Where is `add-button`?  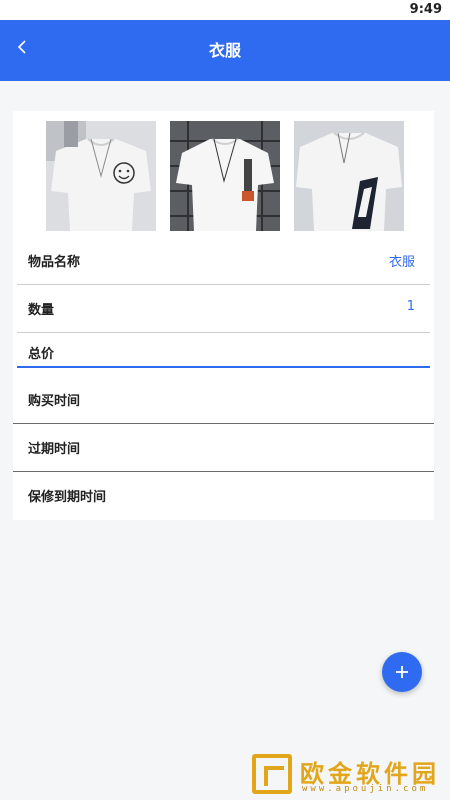 add-button is located at coordinates (402, 672).